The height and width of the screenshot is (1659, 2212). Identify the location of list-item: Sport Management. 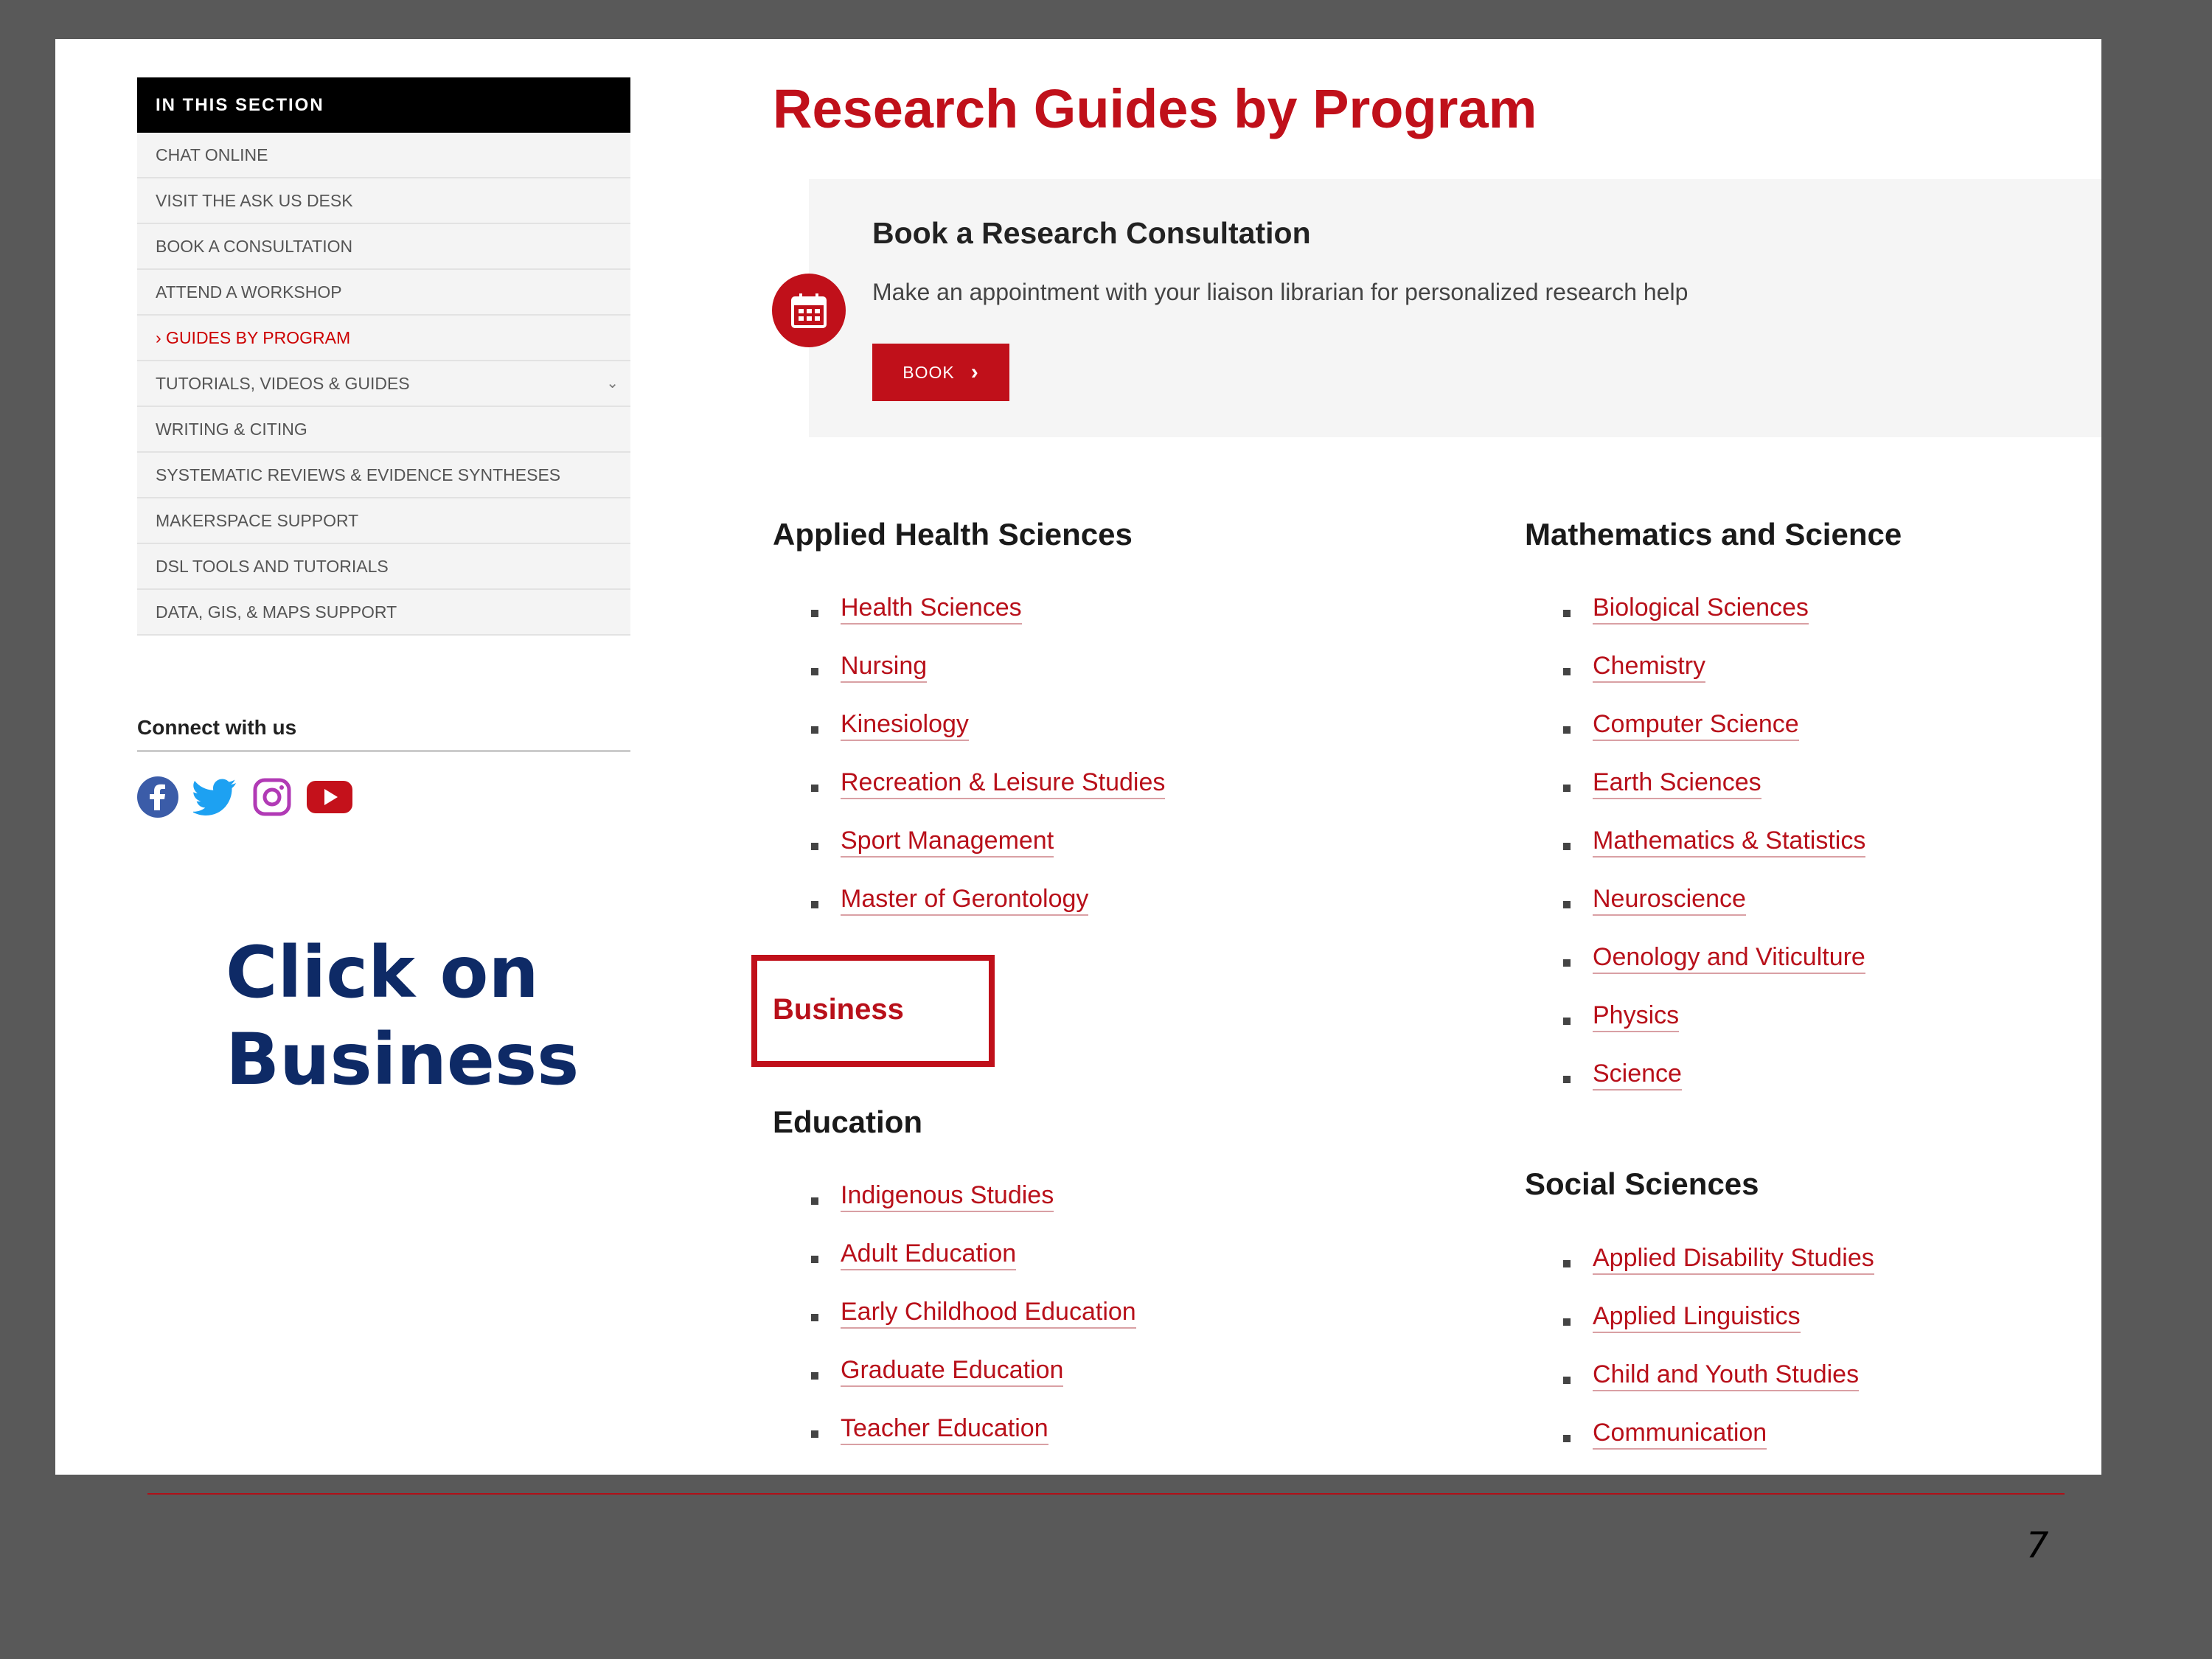
(988, 856).